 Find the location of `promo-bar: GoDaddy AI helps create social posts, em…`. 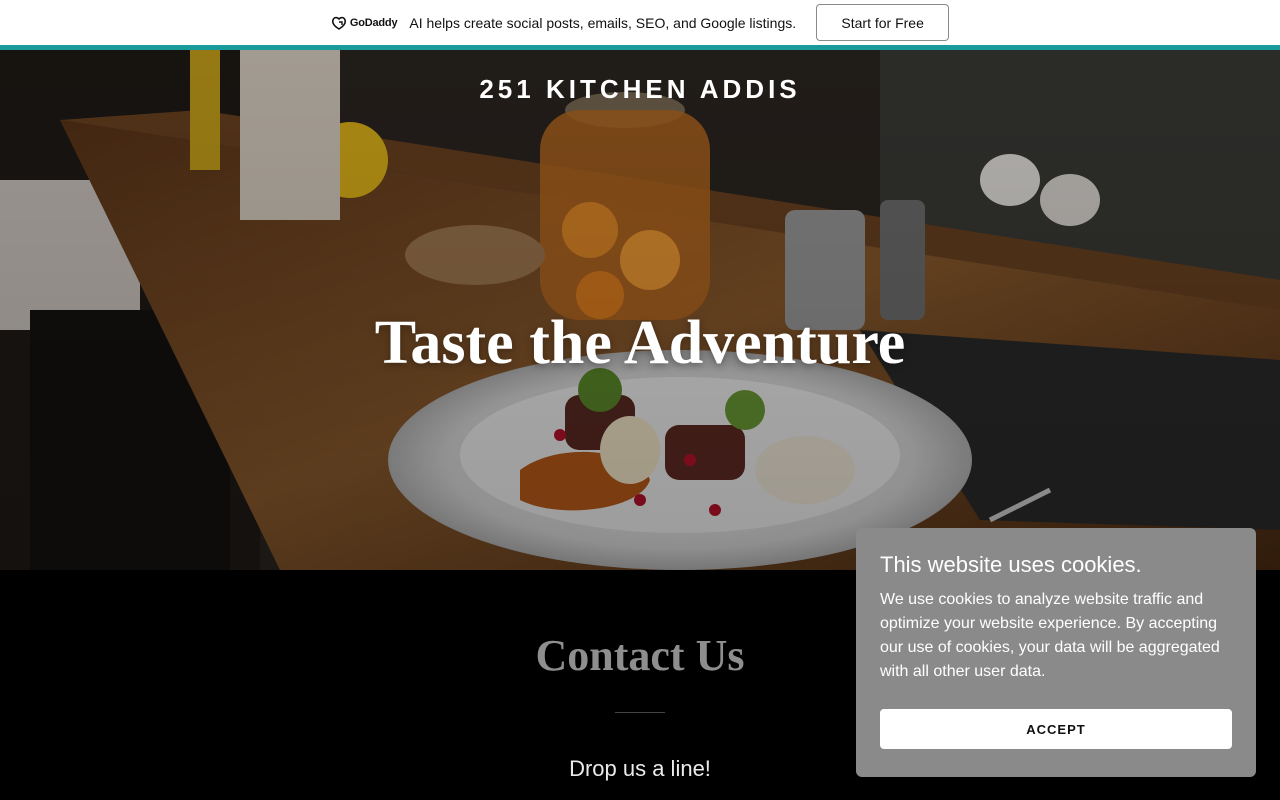

promo-bar: GoDaddy AI helps create social posts, em… is located at coordinates (640, 25).